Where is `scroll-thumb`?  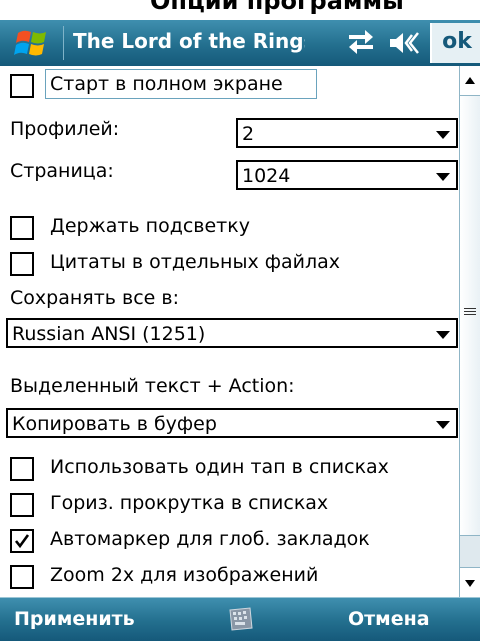 scroll-thumb is located at coordinates (470, 316).